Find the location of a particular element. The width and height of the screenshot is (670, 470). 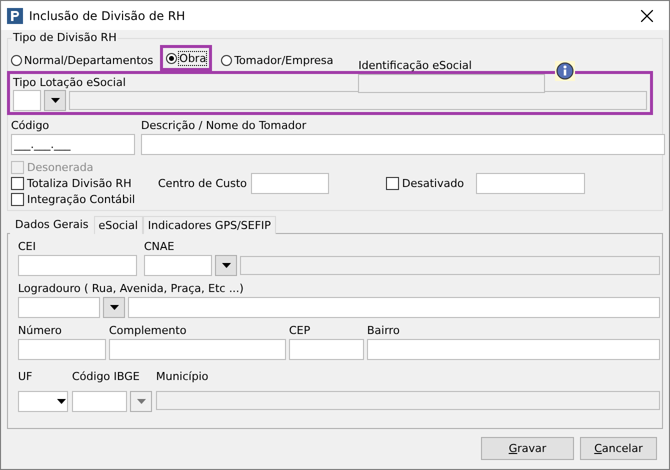

tab: eSocial is located at coordinates (118, 225).